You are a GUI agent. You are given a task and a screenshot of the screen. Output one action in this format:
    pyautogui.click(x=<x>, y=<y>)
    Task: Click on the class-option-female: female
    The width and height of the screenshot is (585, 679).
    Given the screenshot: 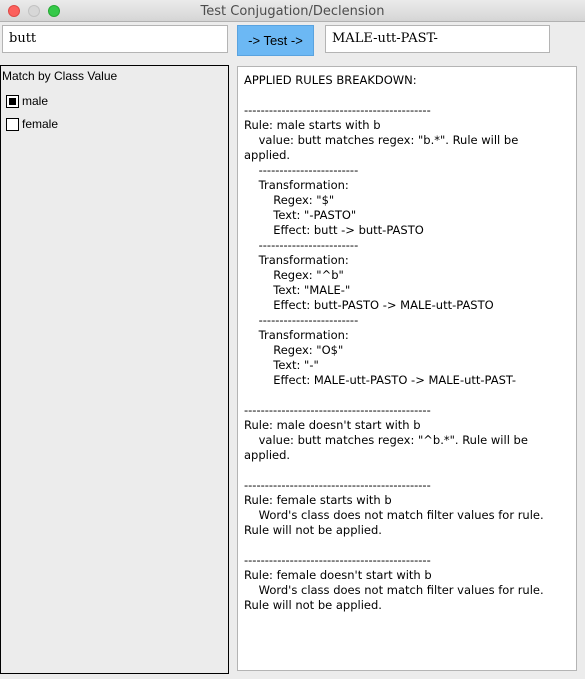 What is the action you would take?
    pyautogui.click(x=32, y=124)
    